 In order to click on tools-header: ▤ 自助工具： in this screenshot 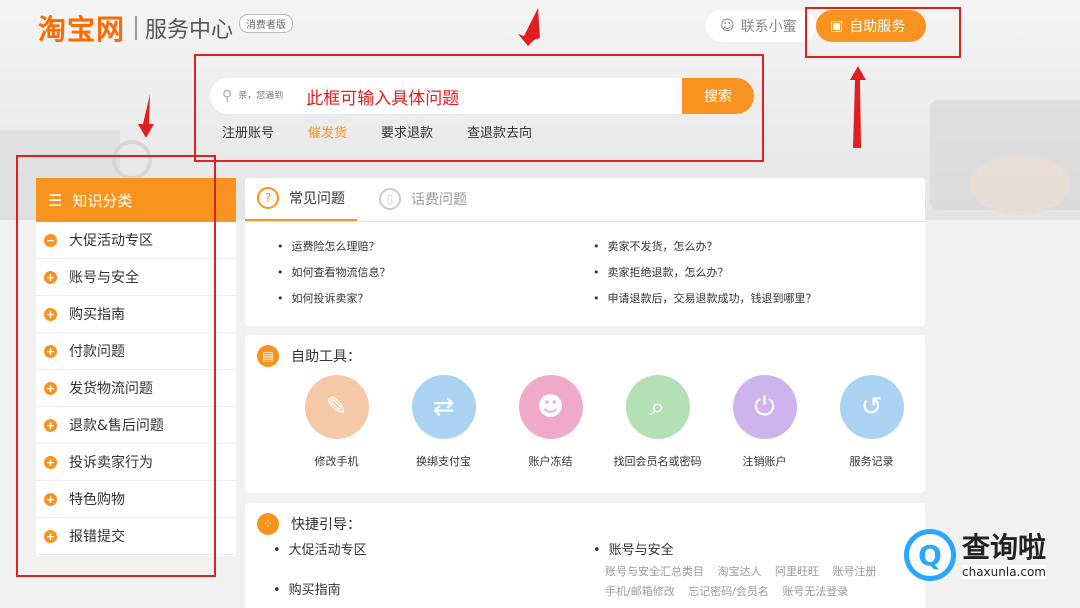, I will do `click(585, 351)`.